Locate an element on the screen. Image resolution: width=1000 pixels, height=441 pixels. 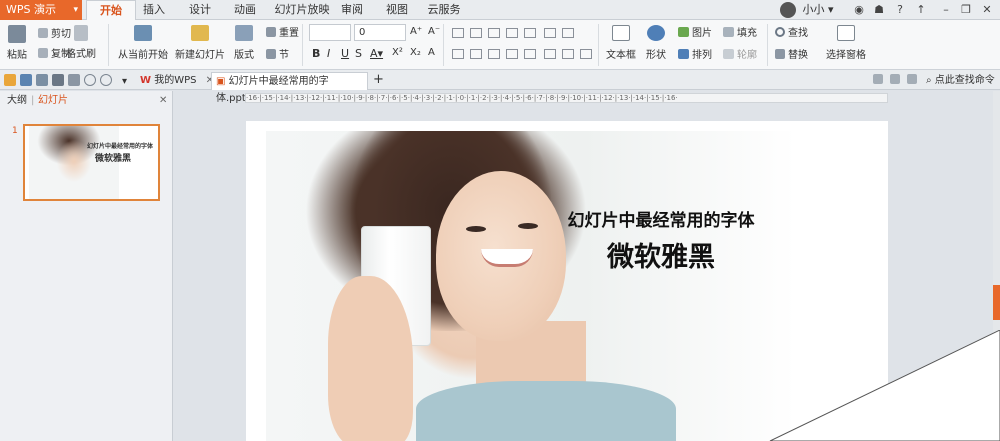
print-icon is located at coordinates (58, 80).